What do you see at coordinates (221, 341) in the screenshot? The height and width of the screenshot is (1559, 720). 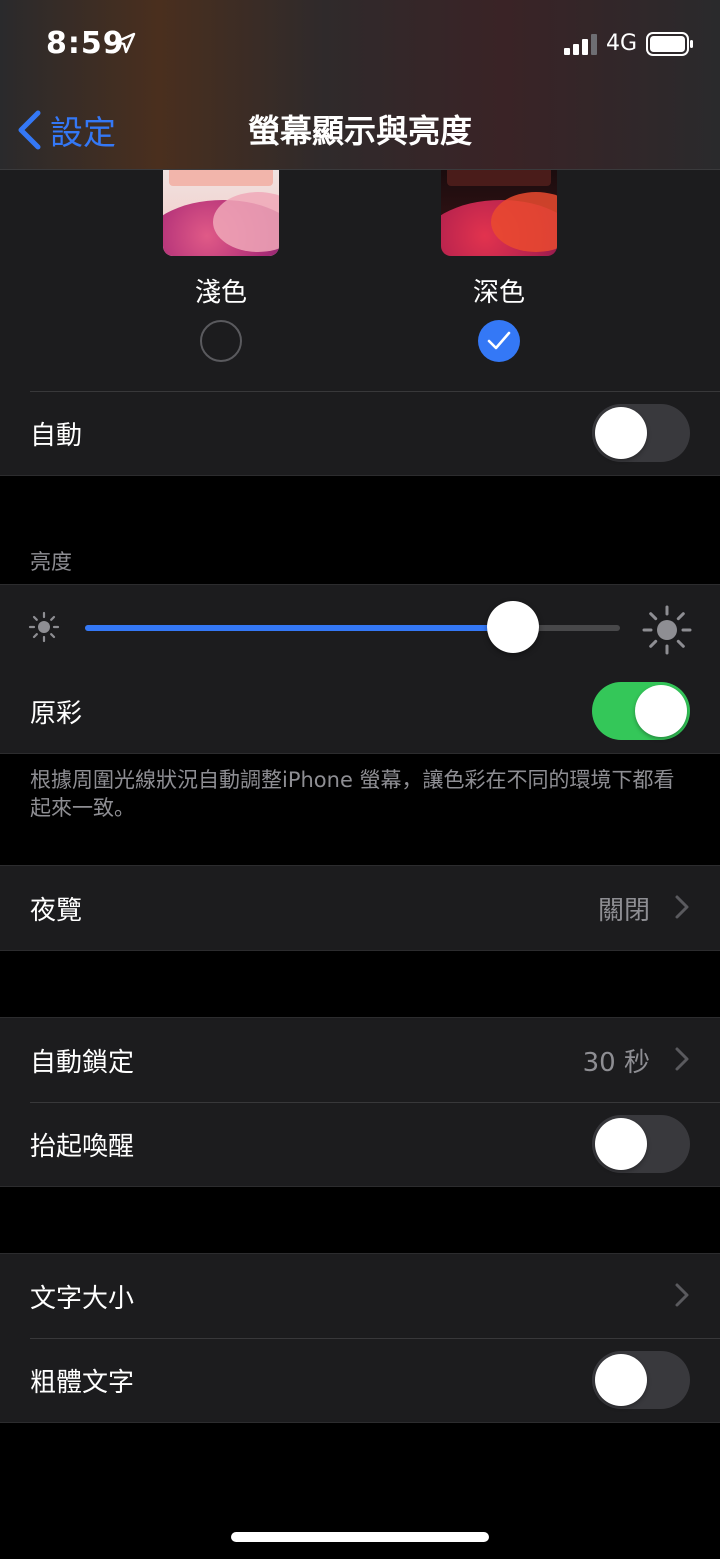 I see `light-mode-radio` at bounding box center [221, 341].